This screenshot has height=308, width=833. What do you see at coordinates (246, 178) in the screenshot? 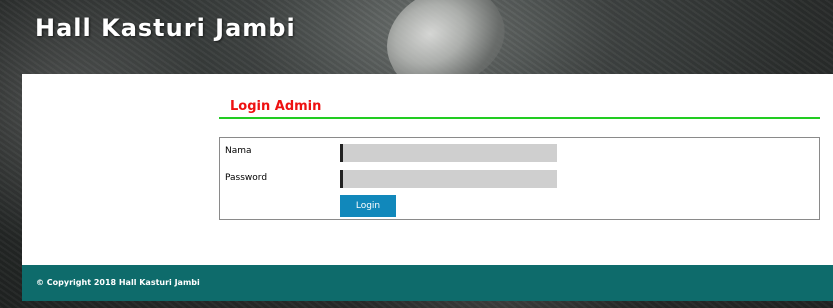
I see `password-label: Password` at bounding box center [246, 178].